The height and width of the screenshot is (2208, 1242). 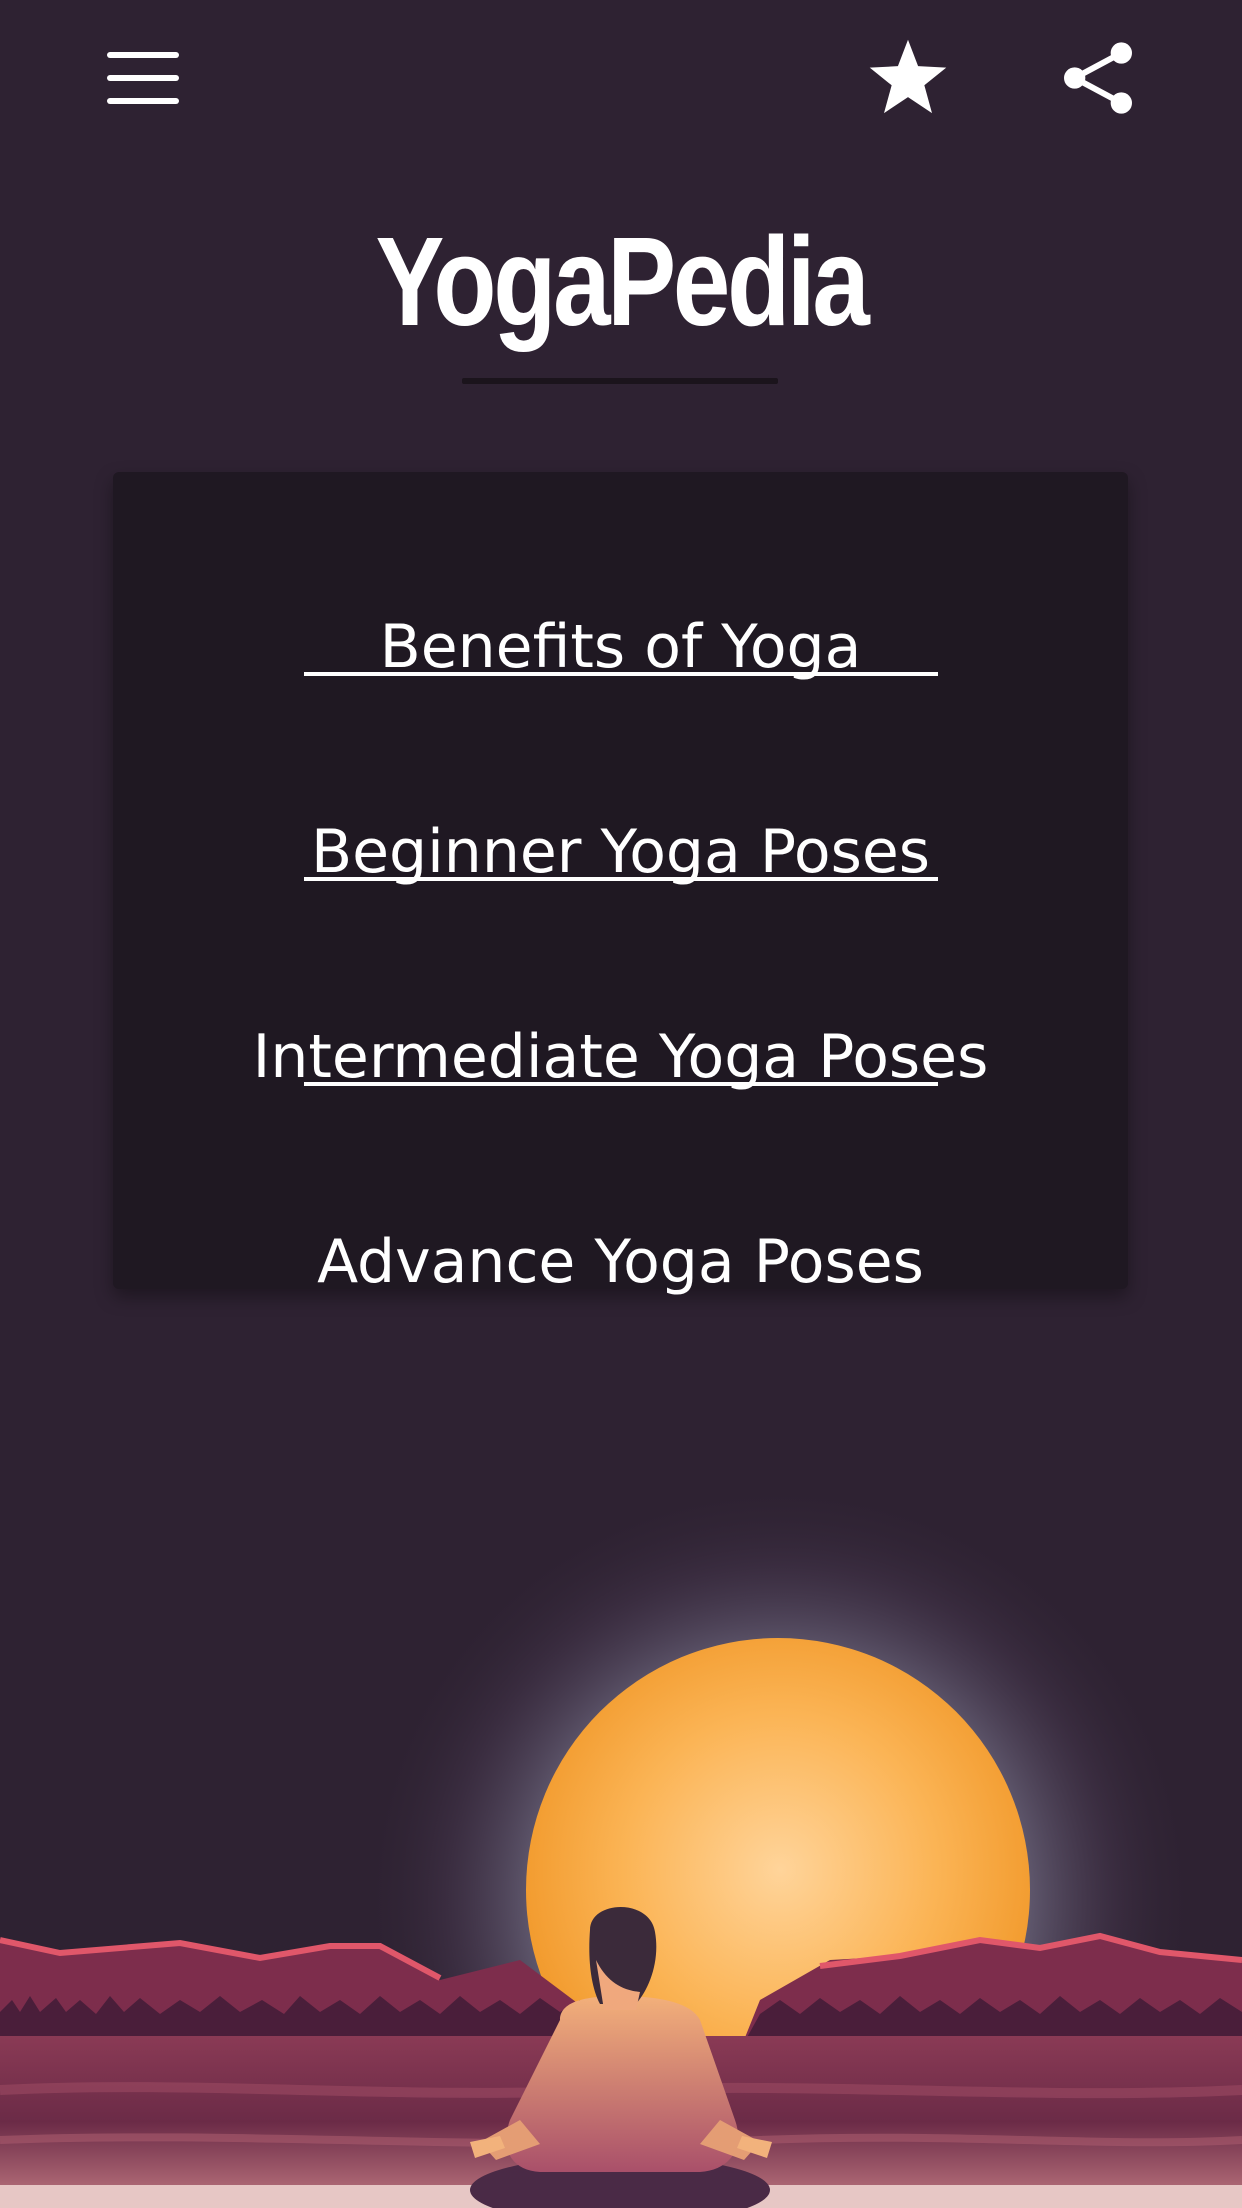 What do you see at coordinates (620, 852) in the screenshot?
I see `menu-item-beginner-yoga-poses: Beginner Yoga Poses` at bounding box center [620, 852].